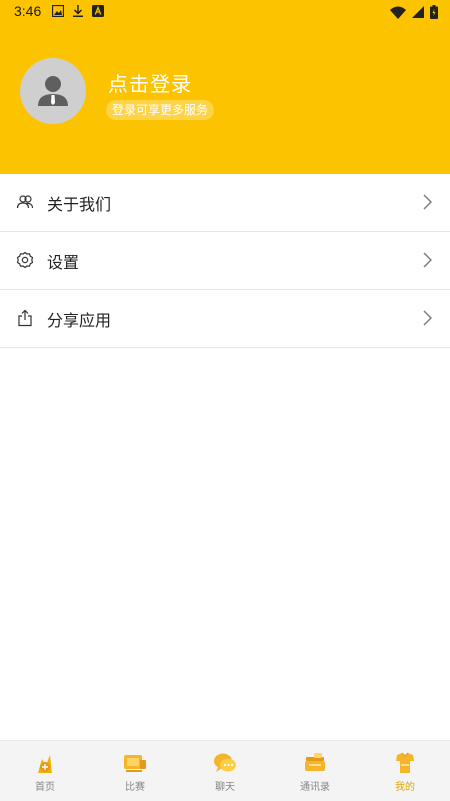 The image size is (450, 801). What do you see at coordinates (135, 763) in the screenshot?
I see `match-icon` at bounding box center [135, 763].